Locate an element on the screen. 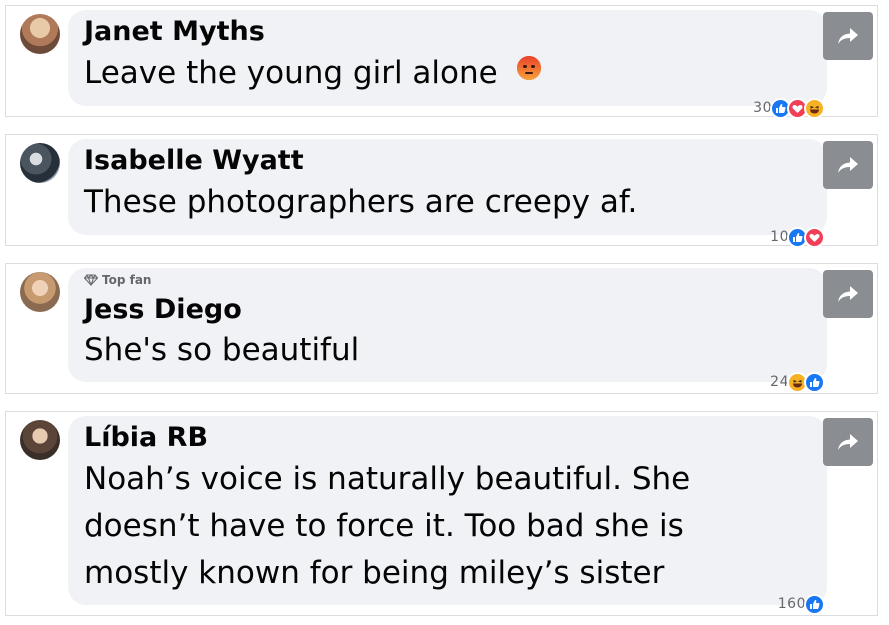  love-icon is located at coordinates (814, 237).